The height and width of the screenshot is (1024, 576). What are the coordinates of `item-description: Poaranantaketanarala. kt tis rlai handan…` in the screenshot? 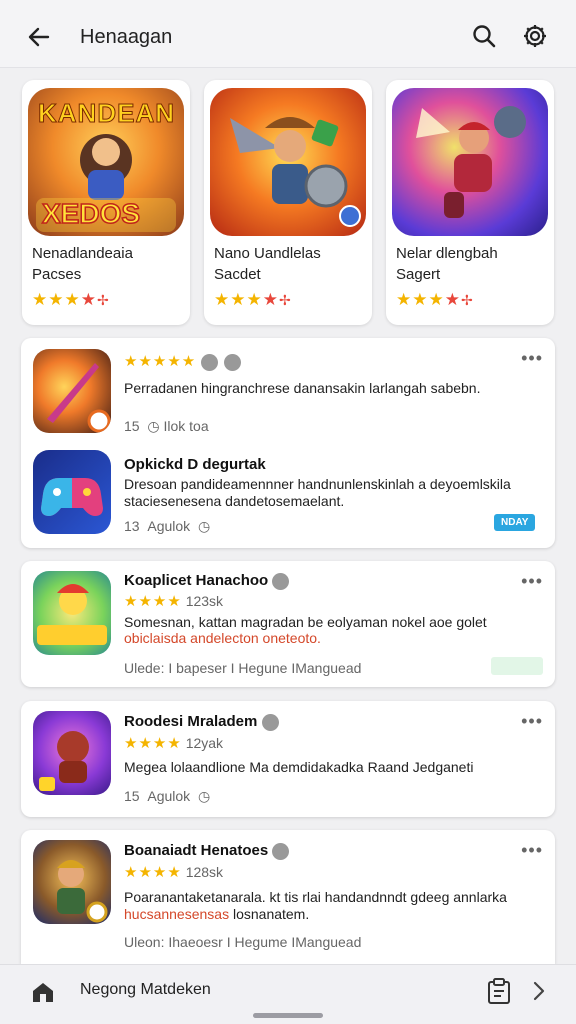 It's located at (315, 897).